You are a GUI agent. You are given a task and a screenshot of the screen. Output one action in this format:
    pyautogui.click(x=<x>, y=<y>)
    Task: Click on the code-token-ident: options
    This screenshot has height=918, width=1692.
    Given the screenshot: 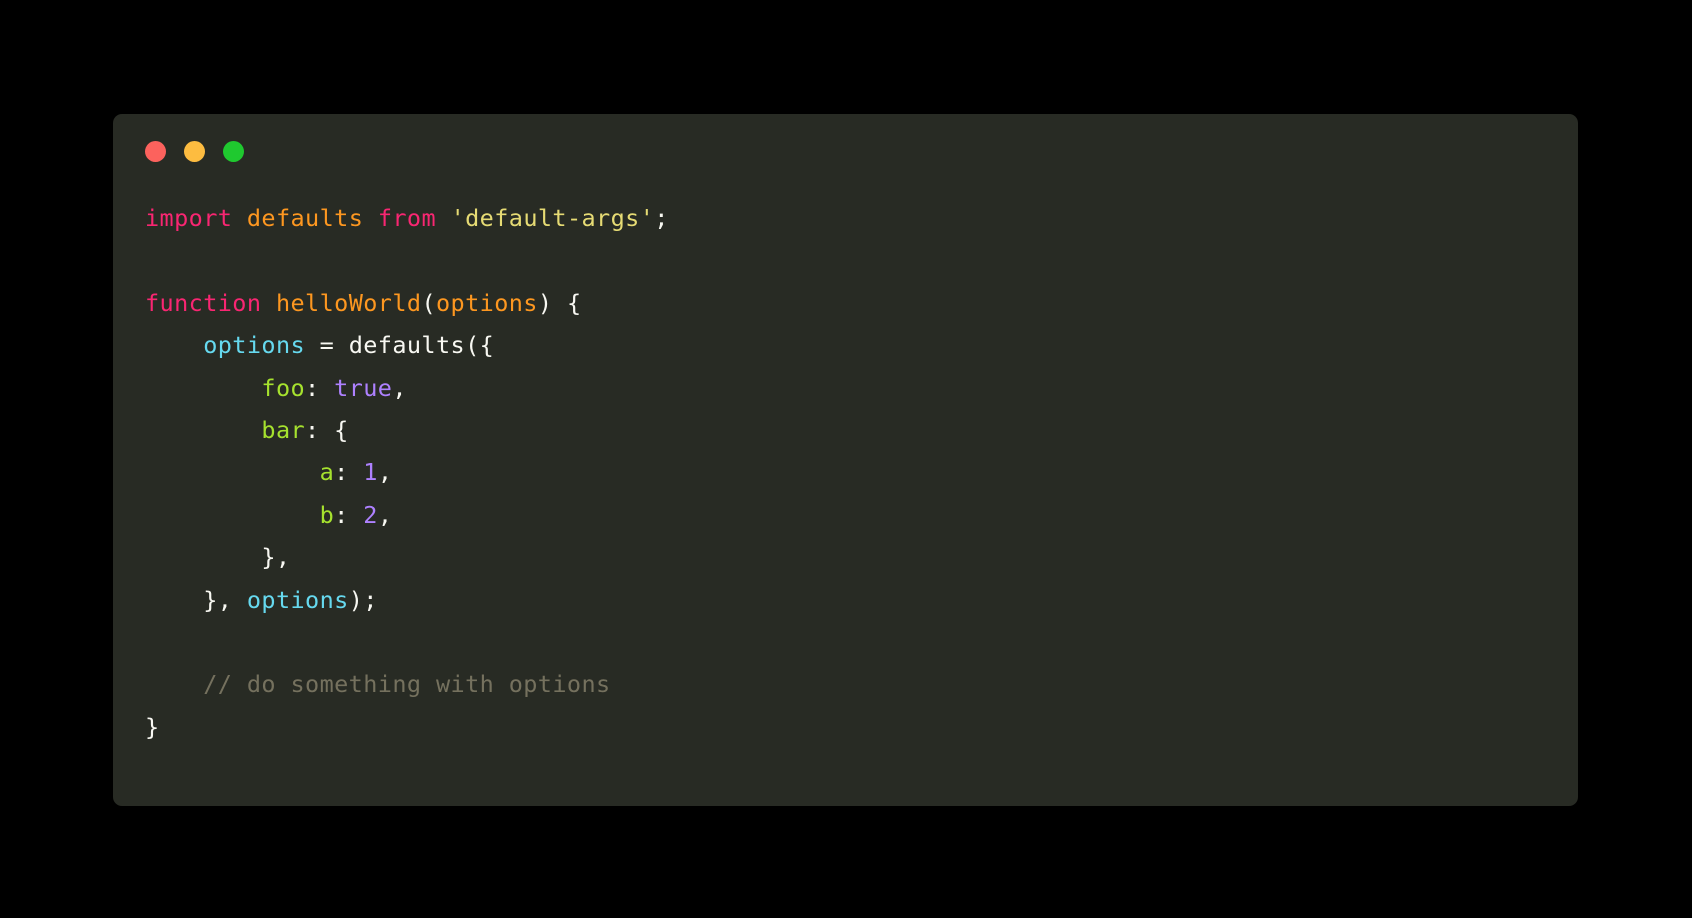 What is the action you would take?
    pyautogui.click(x=487, y=302)
    